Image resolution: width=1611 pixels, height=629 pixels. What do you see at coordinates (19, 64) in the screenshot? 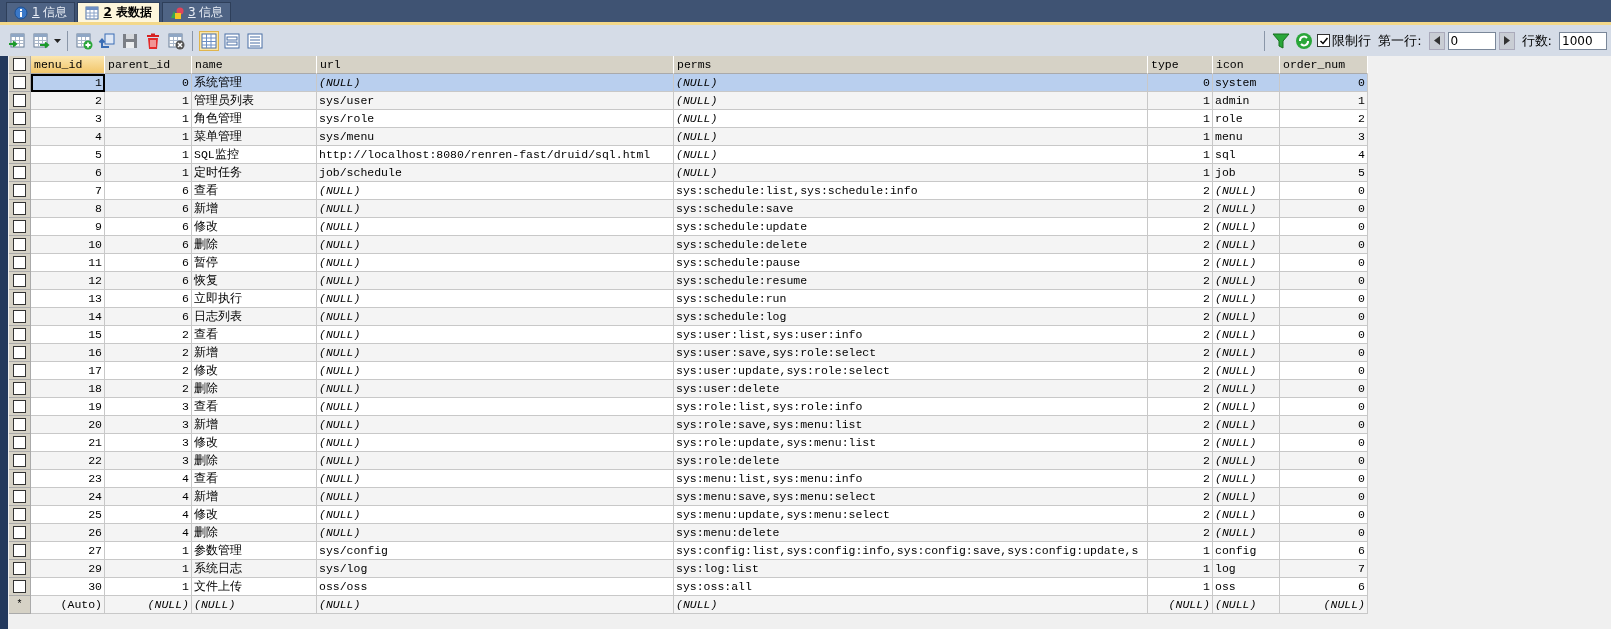
I see `select-all-checkbox` at bounding box center [19, 64].